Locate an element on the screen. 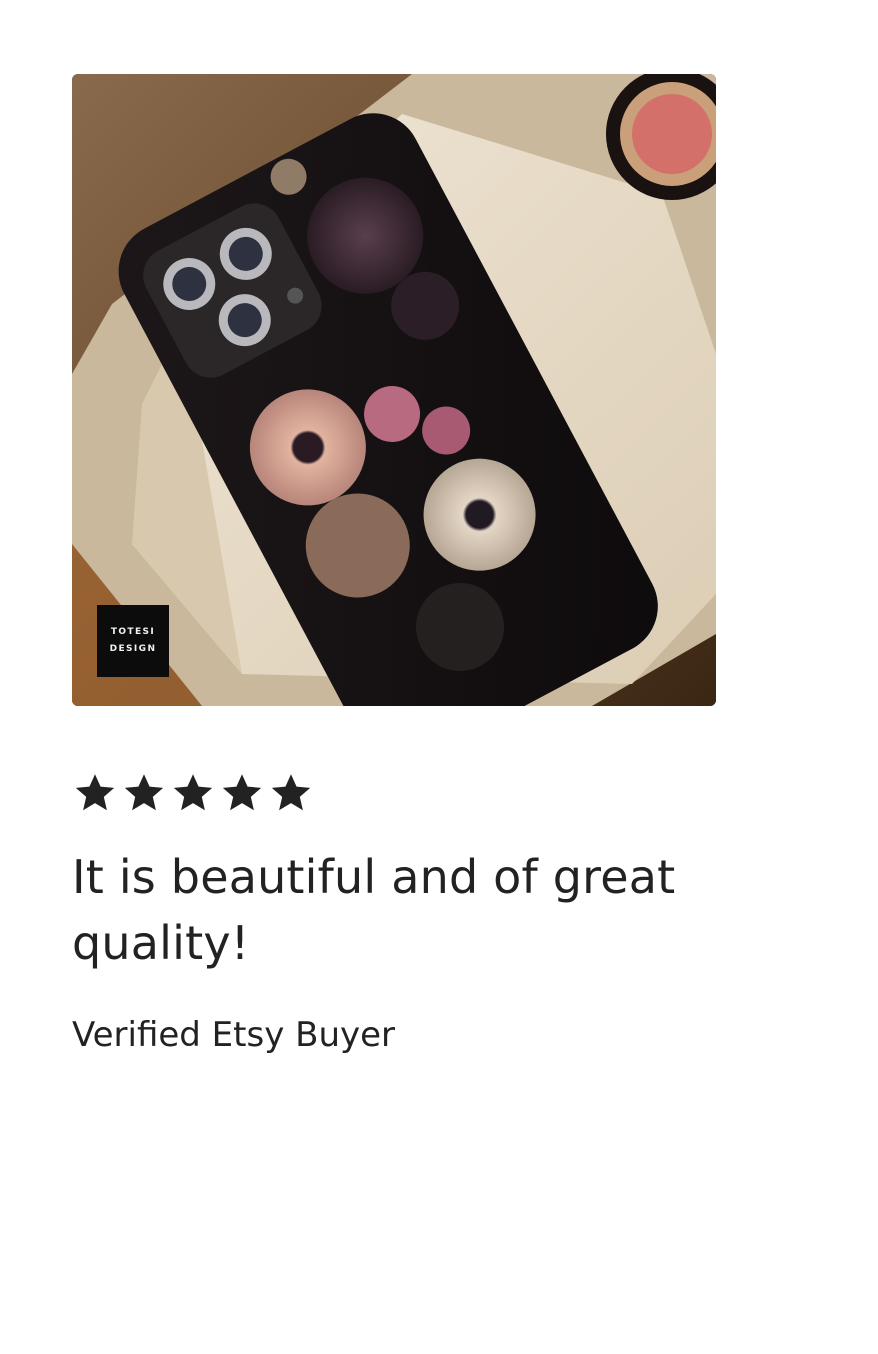 Image resolution: width=878 pixels, height=1354 pixels. shop-logo-line1: TOTESI is located at coordinates (133, 632).